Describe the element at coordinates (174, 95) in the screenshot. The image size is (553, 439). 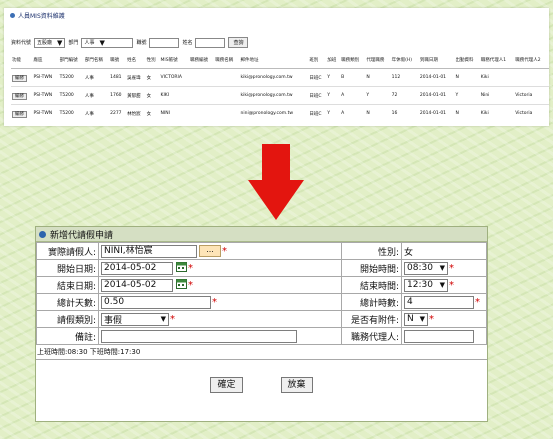
I see `table-cell: KIKI` at that location.